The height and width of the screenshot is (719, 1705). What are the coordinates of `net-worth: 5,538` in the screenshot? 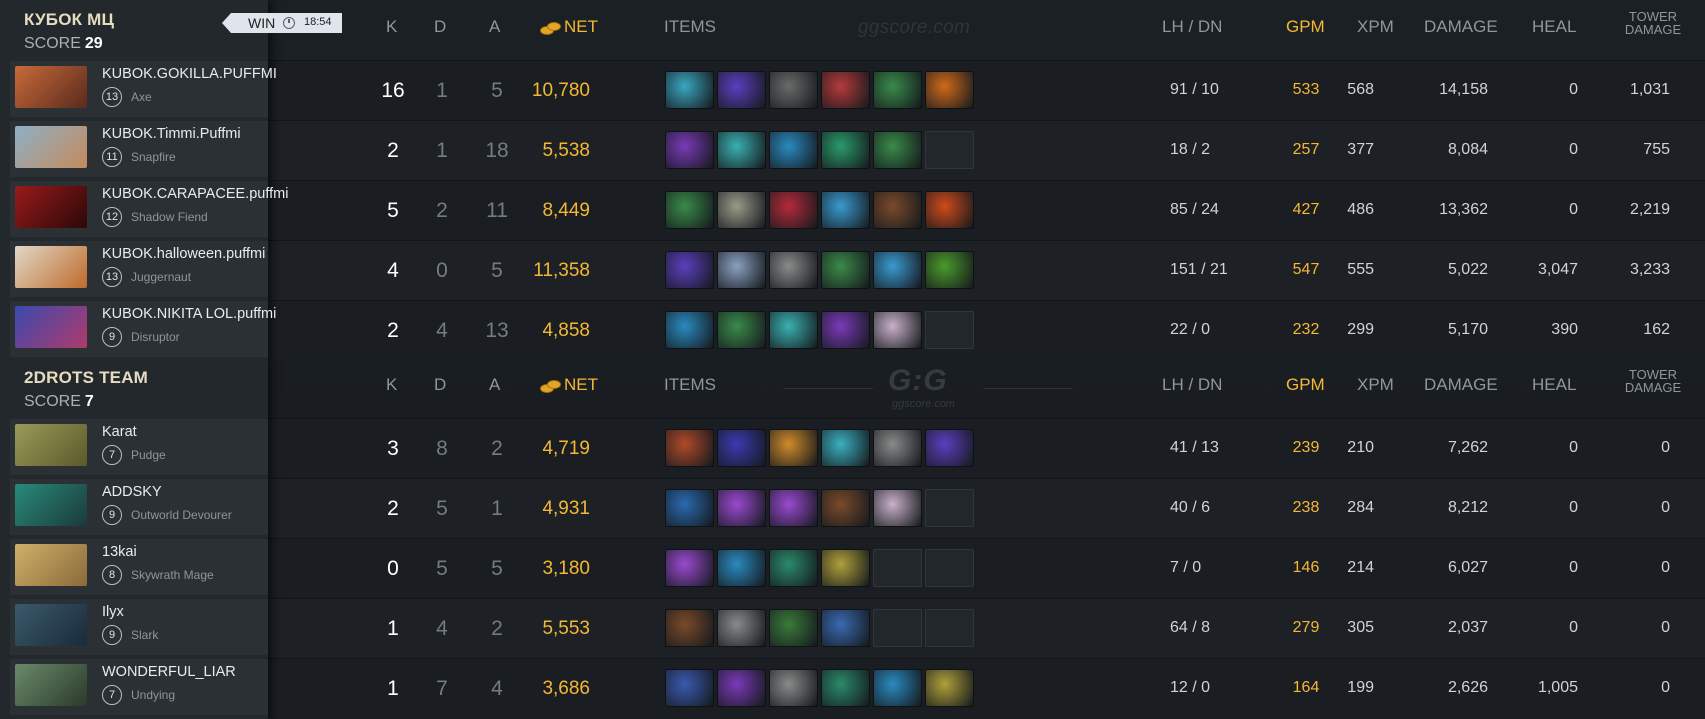 It's located at (566, 150).